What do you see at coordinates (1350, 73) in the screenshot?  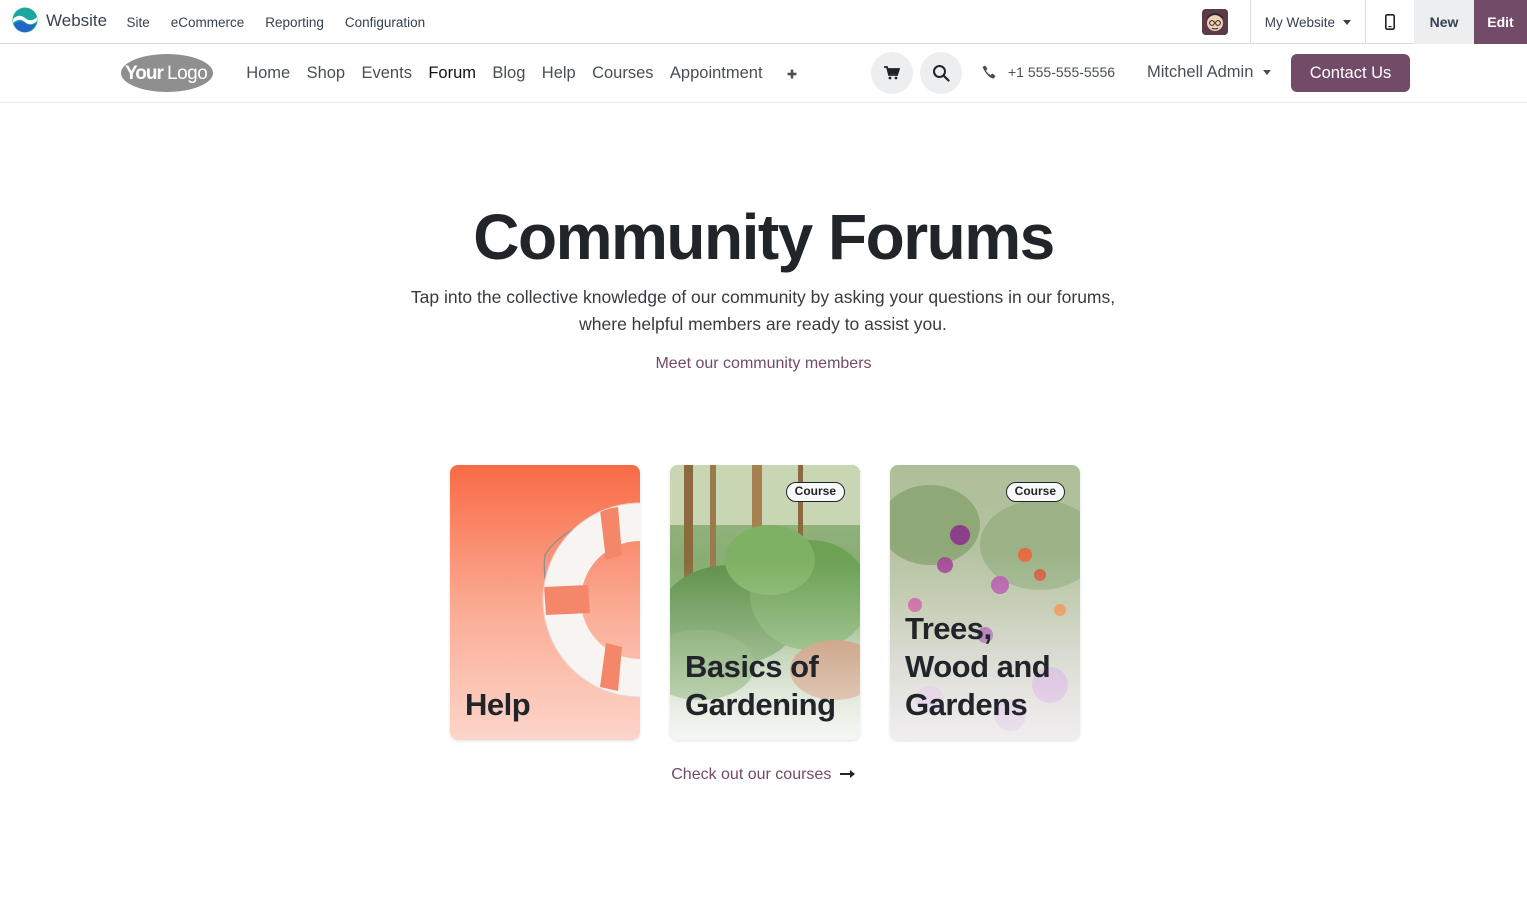 I see `contact-us-button: Contact Us` at bounding box center [1350, 73].